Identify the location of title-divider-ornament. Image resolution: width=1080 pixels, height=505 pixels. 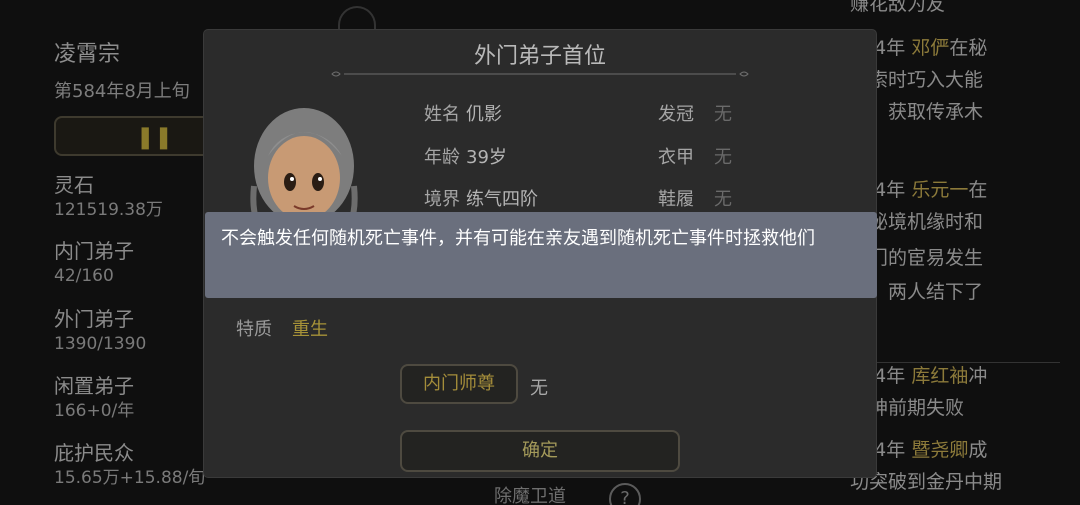
(540, 74).